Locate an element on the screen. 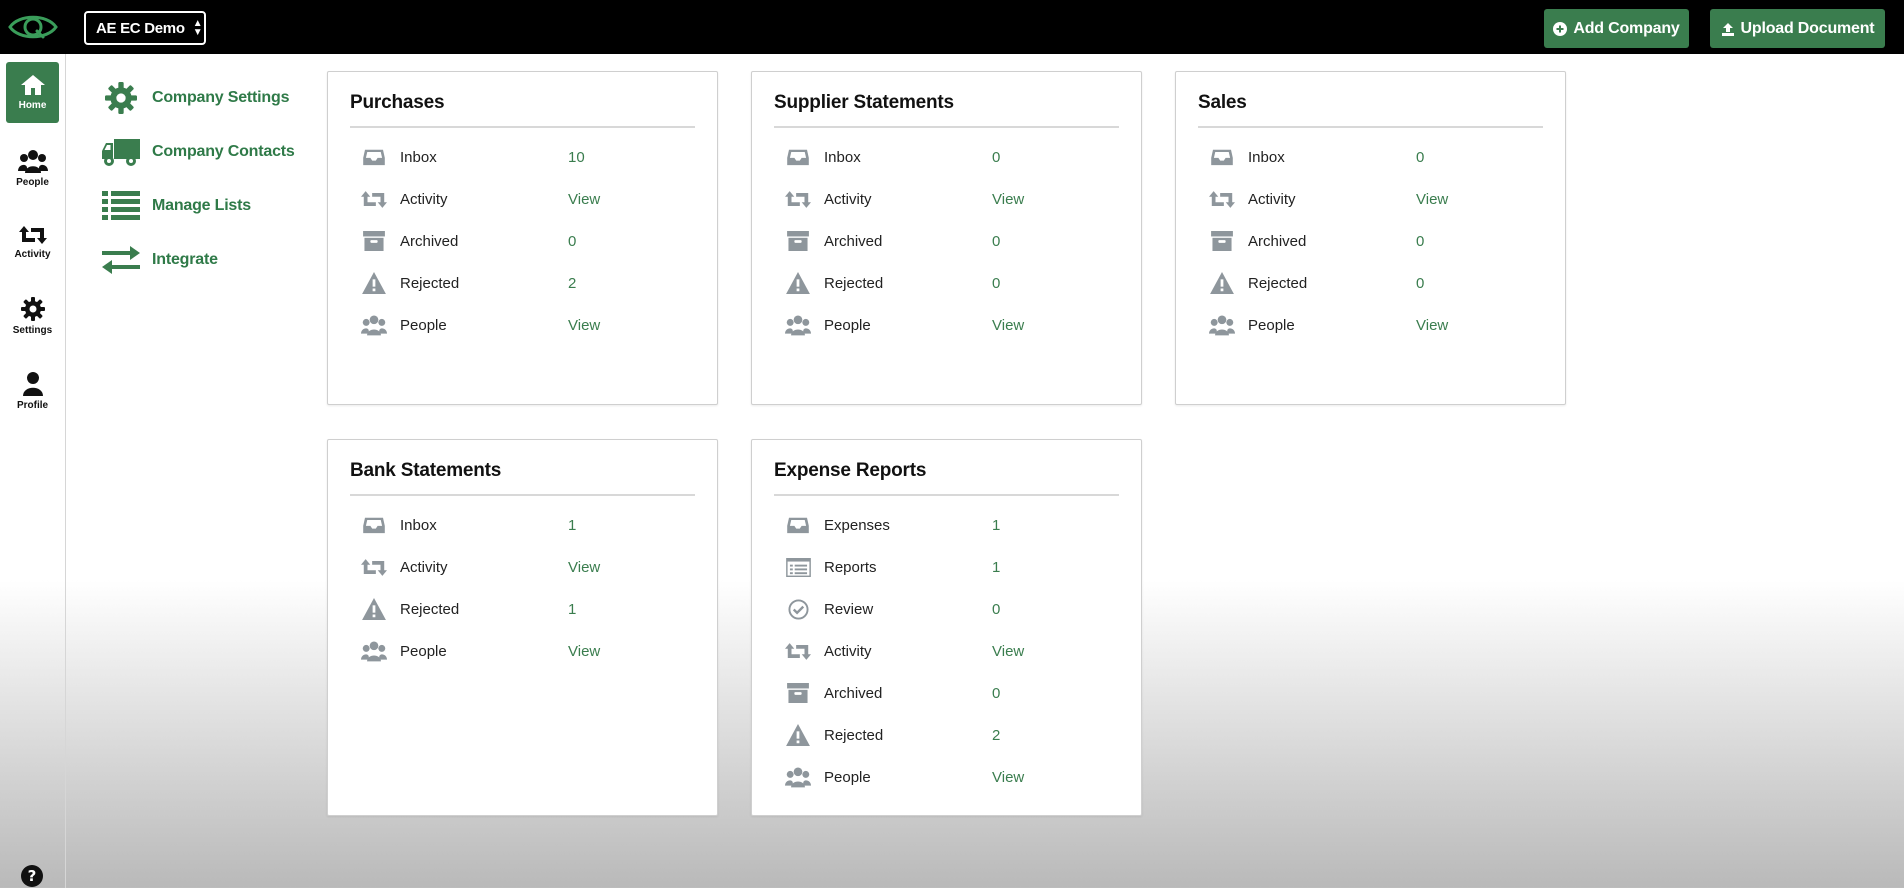  rail-item-home: Home is located at coordinates (32, 92).